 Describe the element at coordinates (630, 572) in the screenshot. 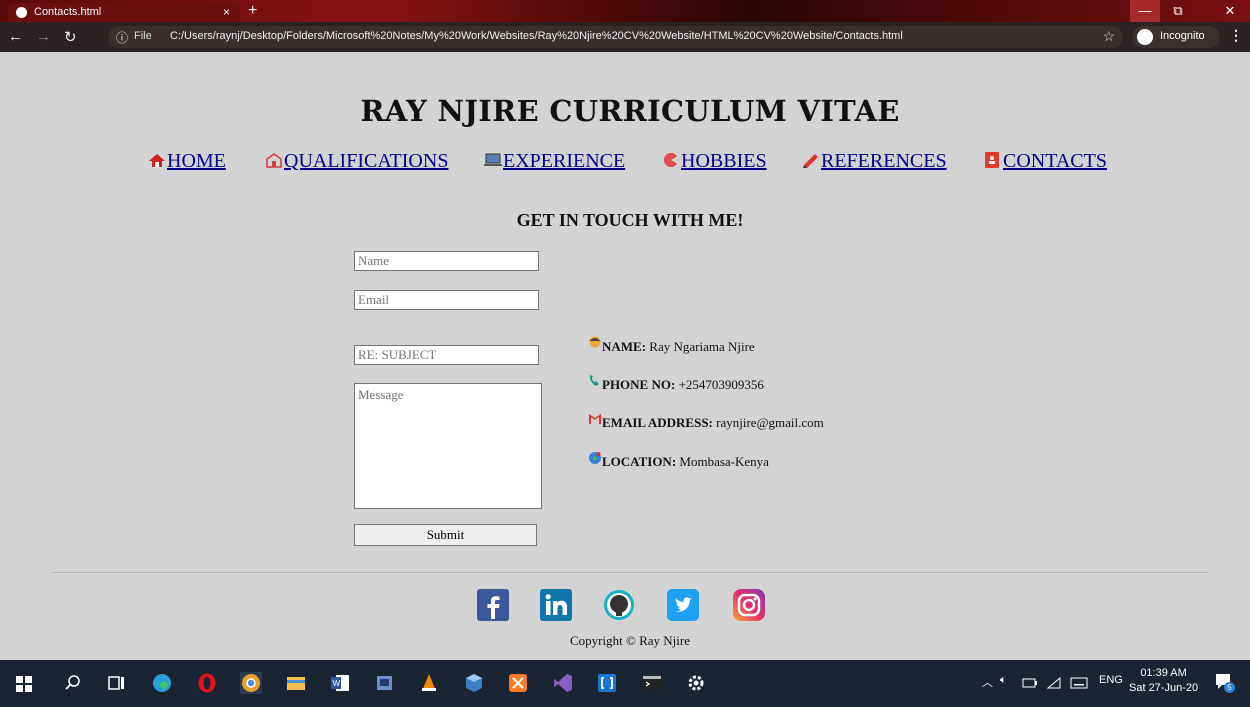

I see `footer-divider` at that location.